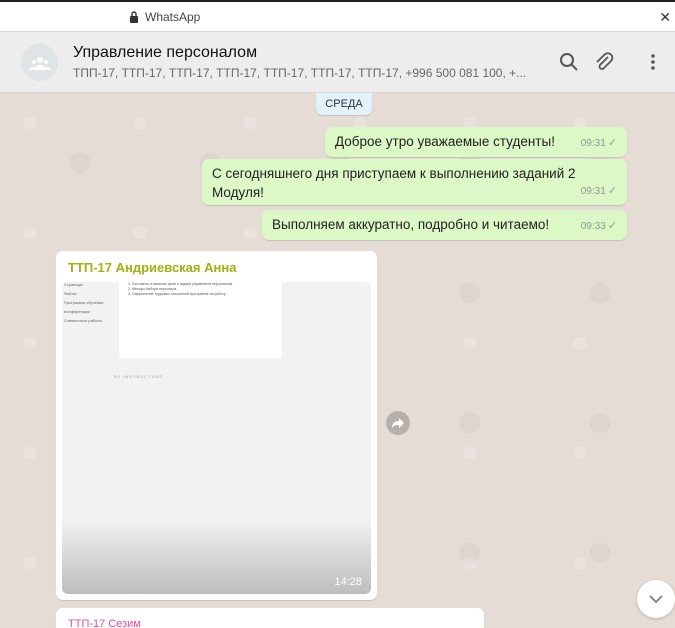 Image resolution: width=675 pixels, height=628 pixels. I want to click on outgoing-message: Доброе утро уважаемые студенты! 09:31 ✓, so click(476, 142).